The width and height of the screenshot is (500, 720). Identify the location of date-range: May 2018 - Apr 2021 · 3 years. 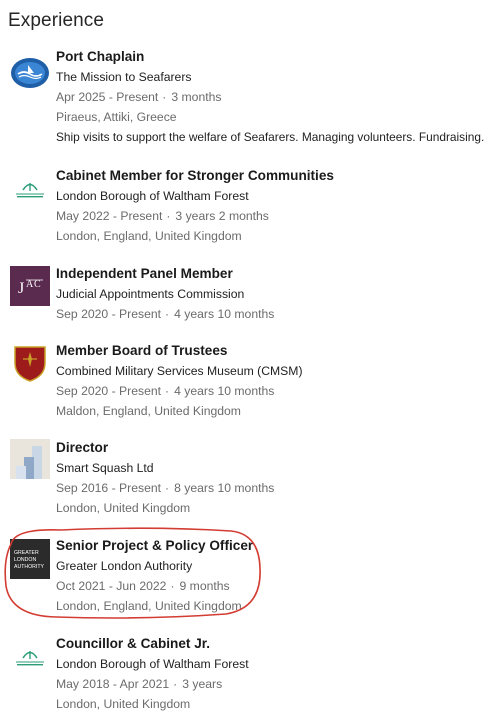
(278, 684).